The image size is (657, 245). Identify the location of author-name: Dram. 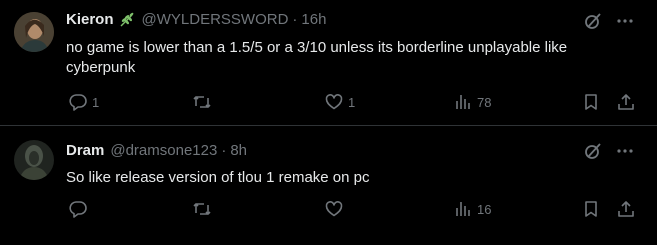
(85, 151).